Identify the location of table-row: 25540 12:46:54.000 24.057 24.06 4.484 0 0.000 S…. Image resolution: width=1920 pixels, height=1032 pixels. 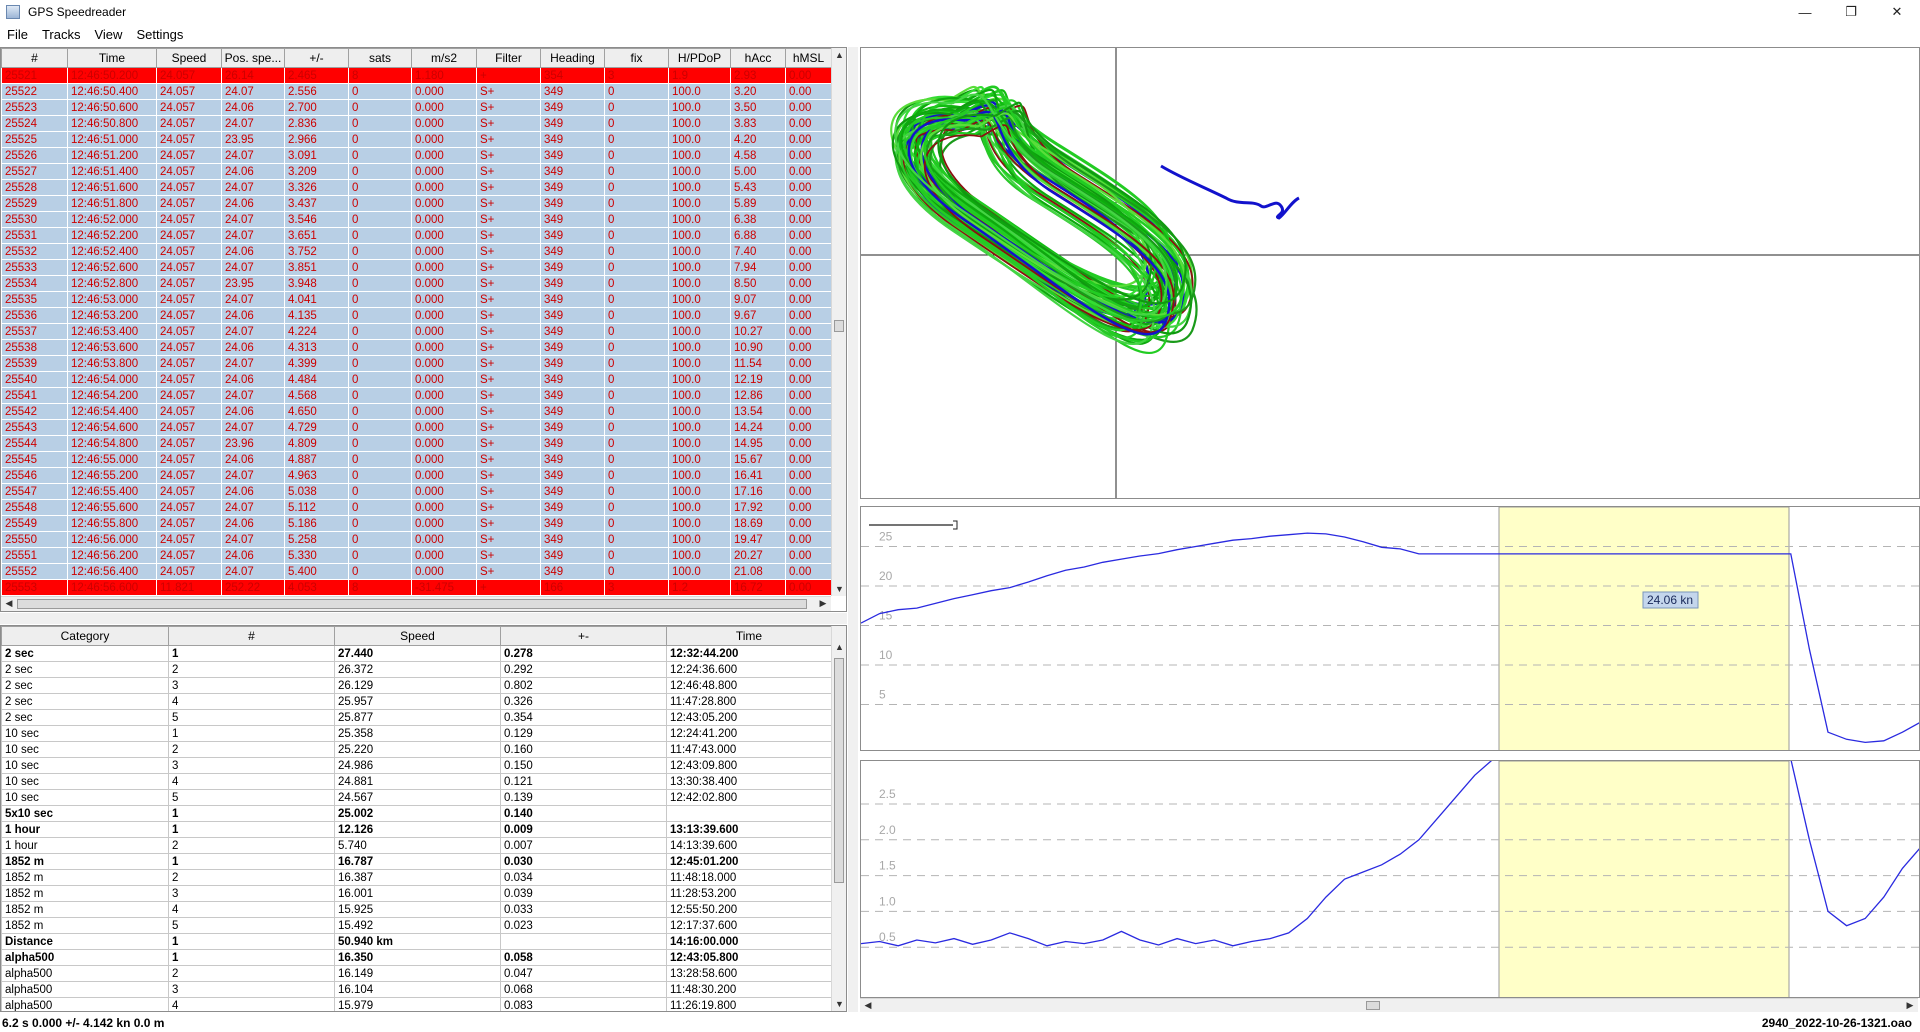
(416, 379).